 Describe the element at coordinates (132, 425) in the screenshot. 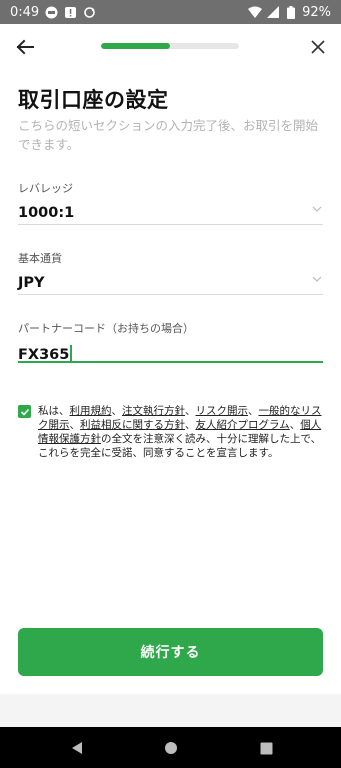

I see `conflict-of-interest-policy-link: 利益相反に関する方針` at that location.